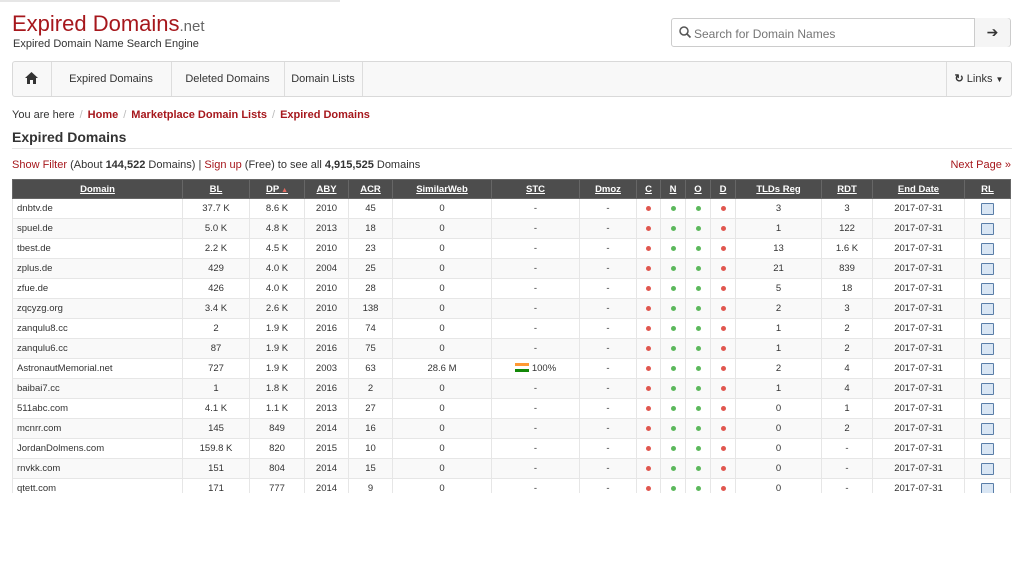 This screenshot has width=1024, height=573. Describe the element at coordinates (673, 189) in the screenshot. I see `column-header-n: N` at that location.